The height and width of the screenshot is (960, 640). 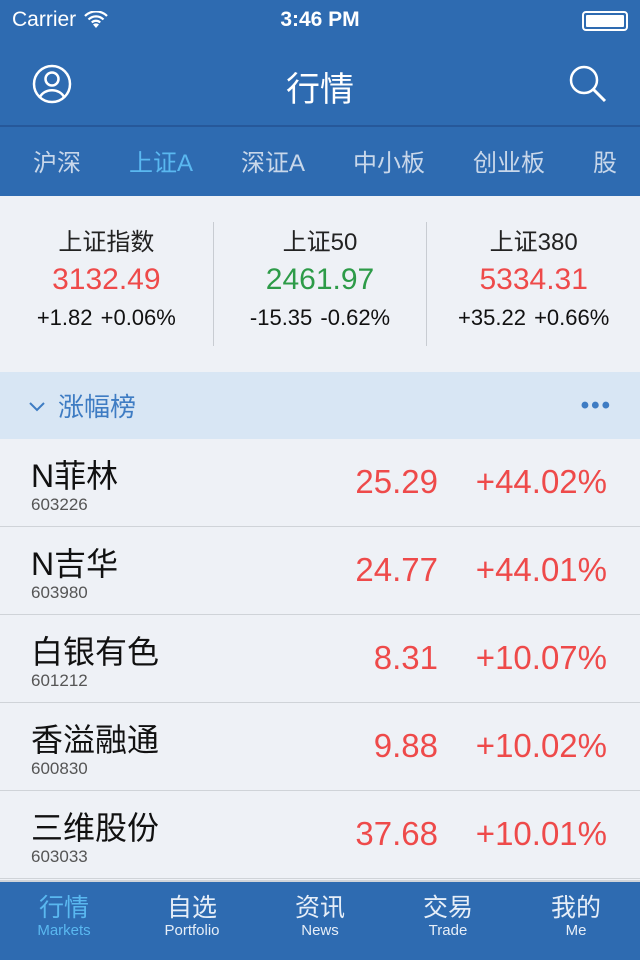 What do you see at coordinates (59, 768) in the screenshot?
I see `stock-code: 600830` at bounding box center [59, 768].